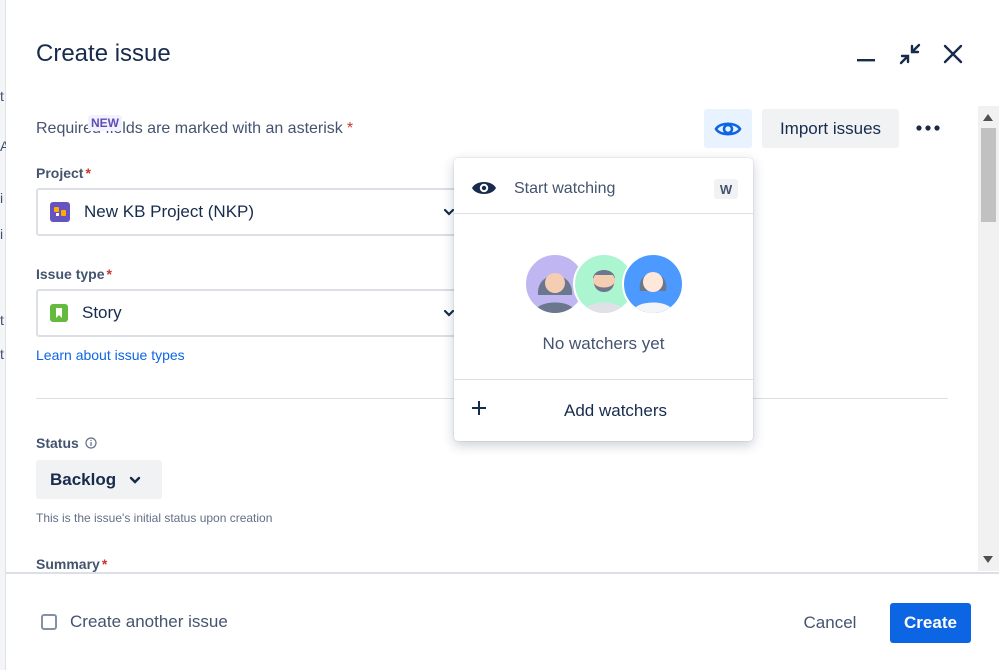  What do you see at coordinates (103, 53) in the screenshot?
I see `modal-title: Create issue` at bounding box center [103, 53].